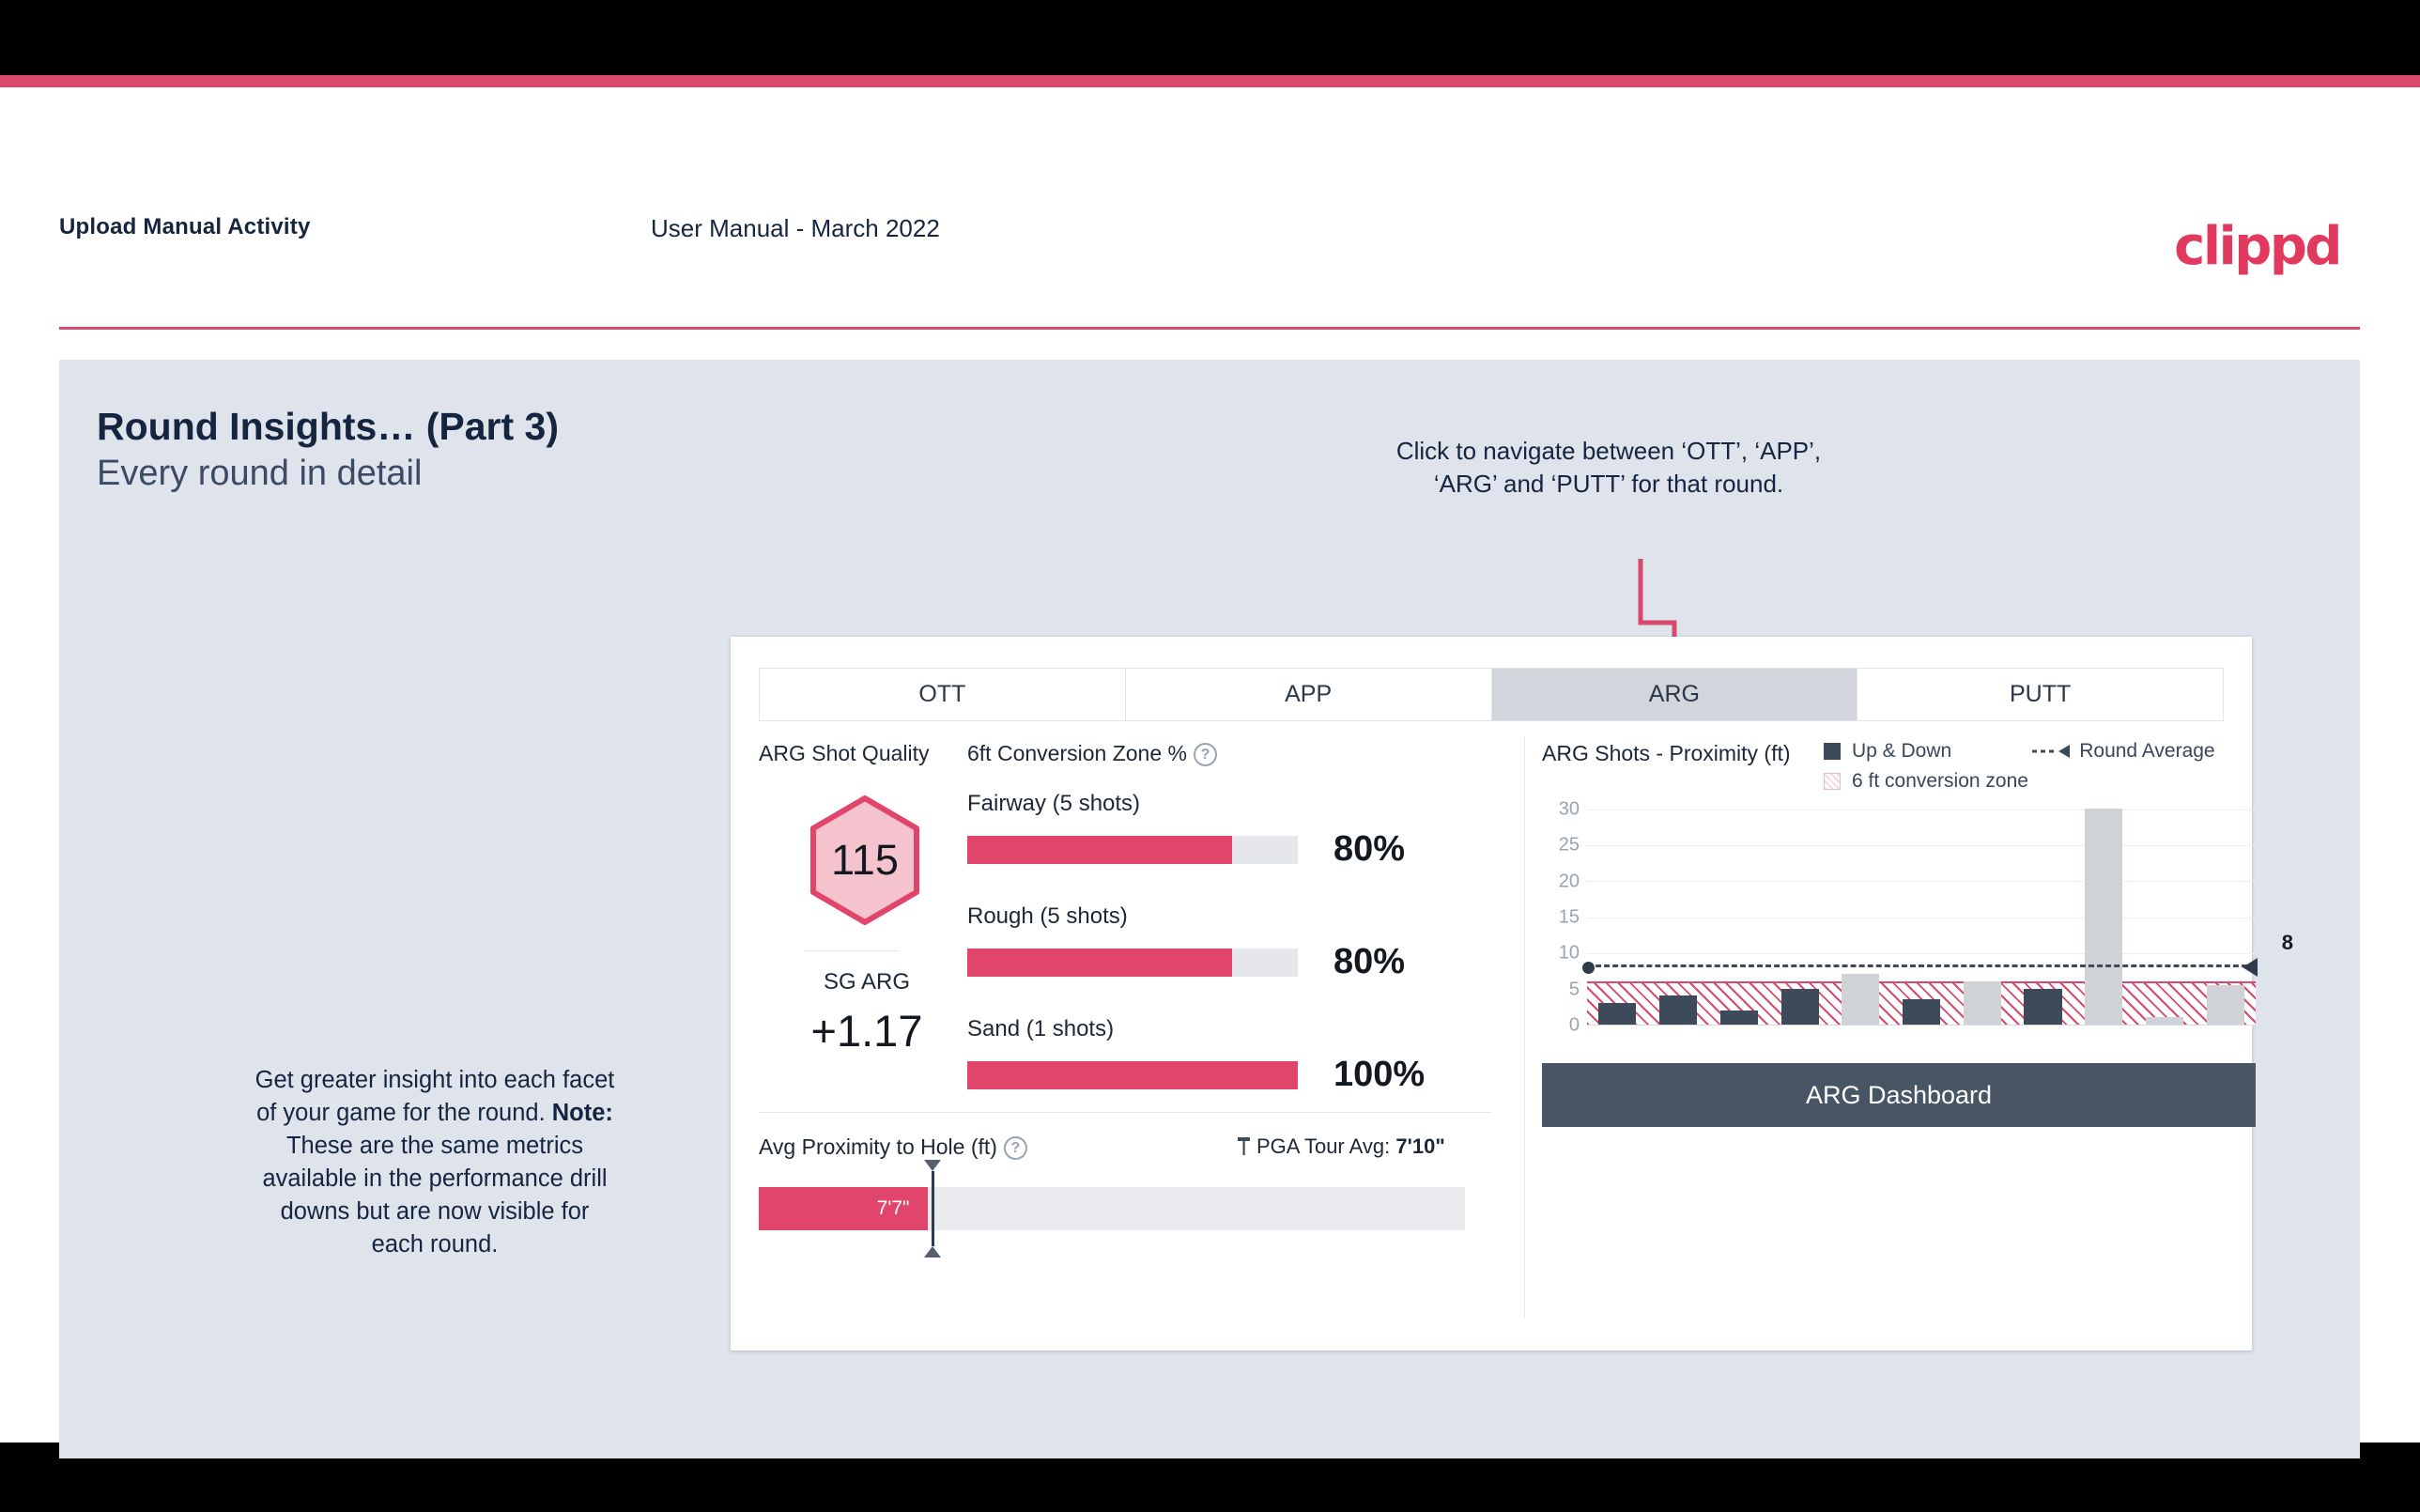 This screenshot has width=2420, height=1512. Describe the element at coordinates (1569, 917) in the screenshot. I see `y-tick-15: 15` at that location.